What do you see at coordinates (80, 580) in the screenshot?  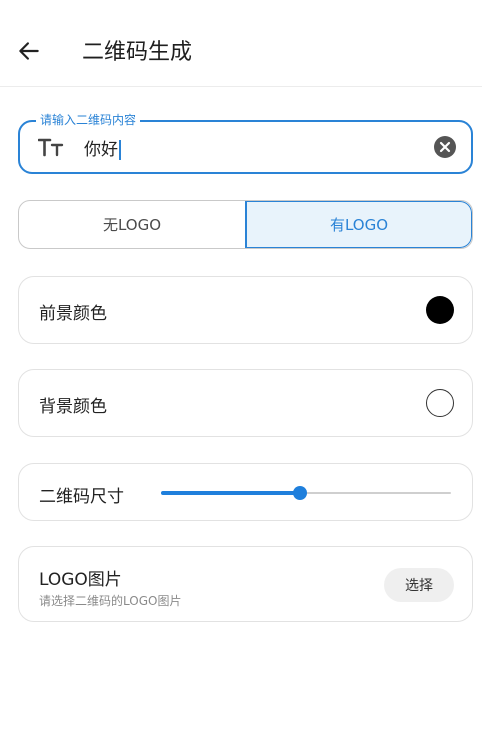 I see `logo-image-title: LOGO图片` at bounding box center [80, 580].